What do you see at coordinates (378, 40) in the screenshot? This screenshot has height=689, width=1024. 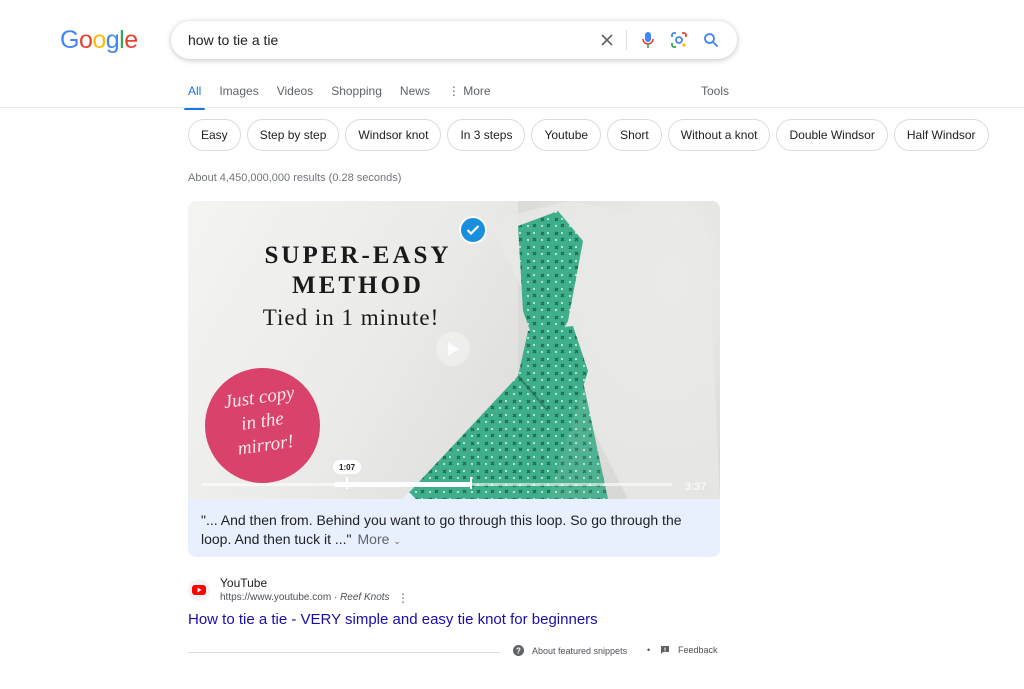 I see `search-input` at bounding box center [378, 40].